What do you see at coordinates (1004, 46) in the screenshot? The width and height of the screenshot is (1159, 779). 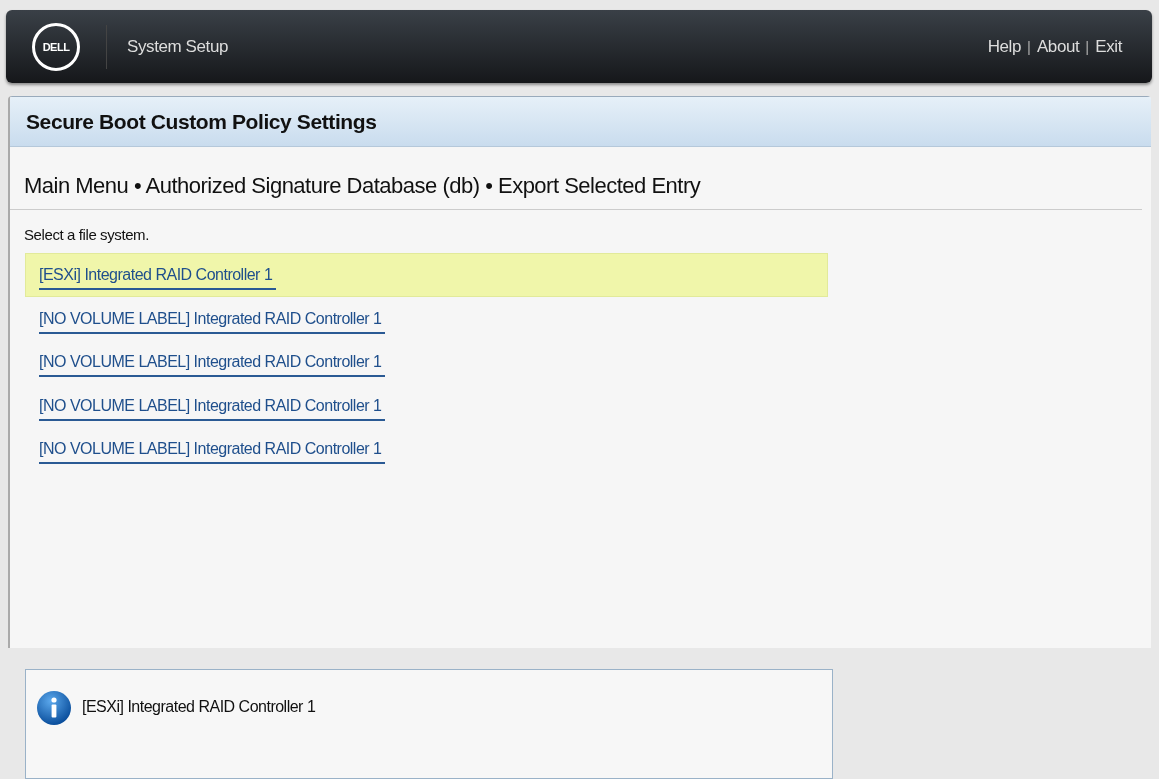 I see `header-link: Help` at bounding box center [1004, 46].